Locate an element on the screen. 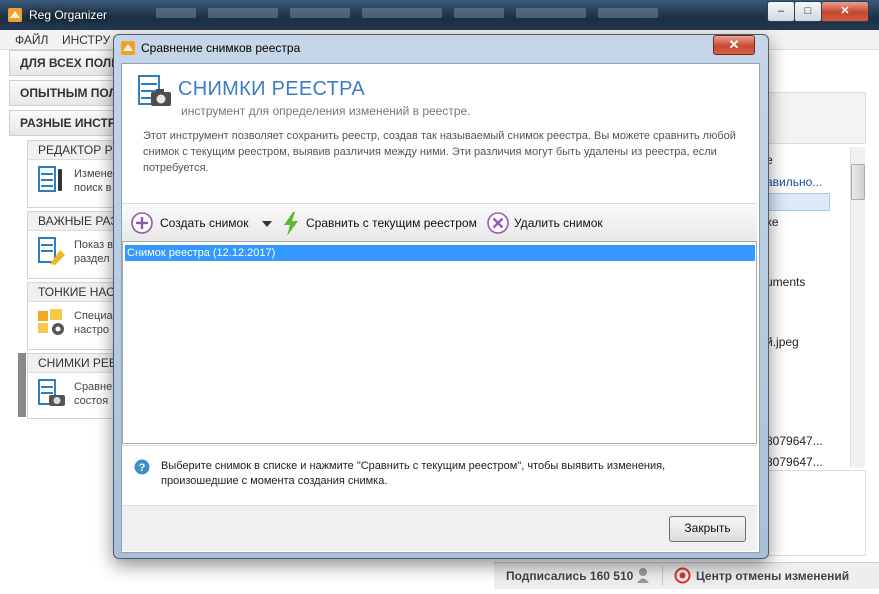  taskbar-blur-strip is located at coordinates (430, 13).